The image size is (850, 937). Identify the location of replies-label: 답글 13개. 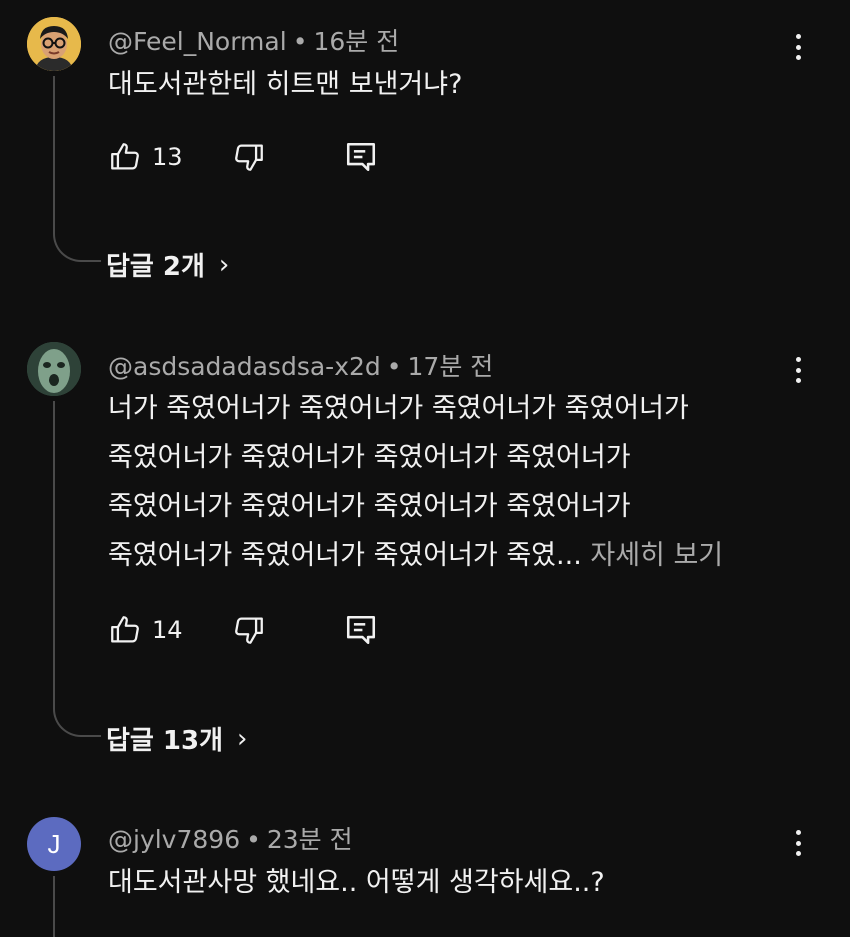
(164, 741).